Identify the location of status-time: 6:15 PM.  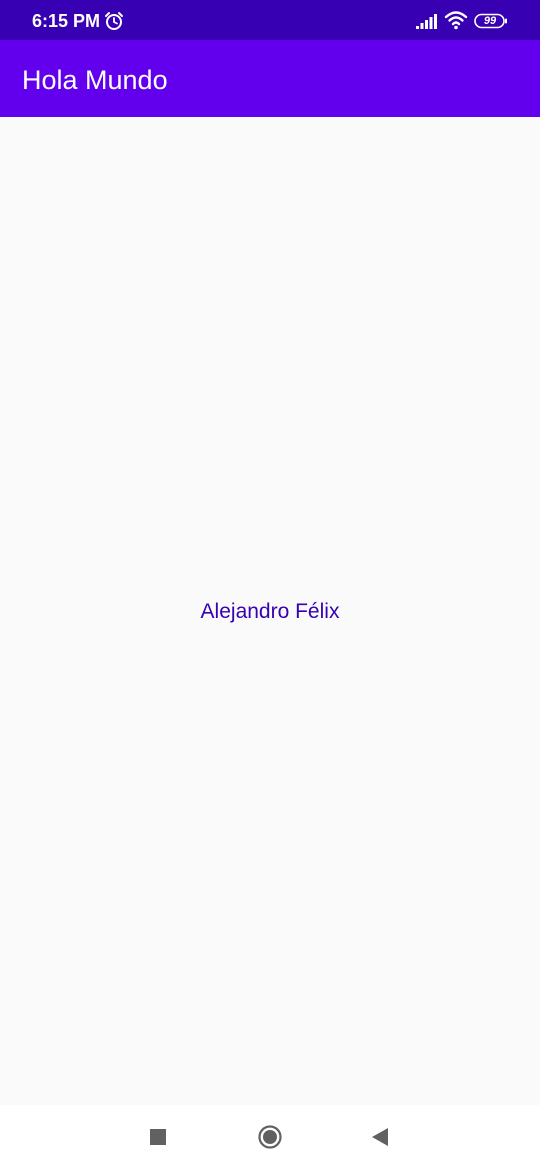
(66, 21).